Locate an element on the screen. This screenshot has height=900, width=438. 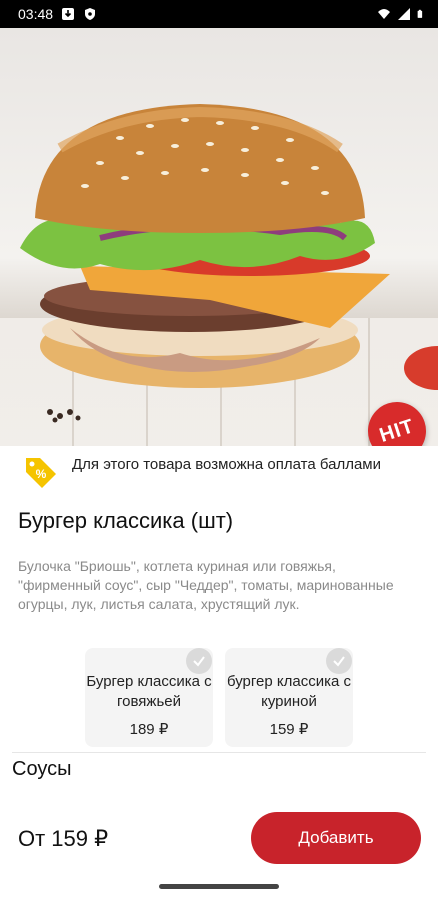
variant-name: Бургер классика с говяжьей is located at coordinates (149, 691).